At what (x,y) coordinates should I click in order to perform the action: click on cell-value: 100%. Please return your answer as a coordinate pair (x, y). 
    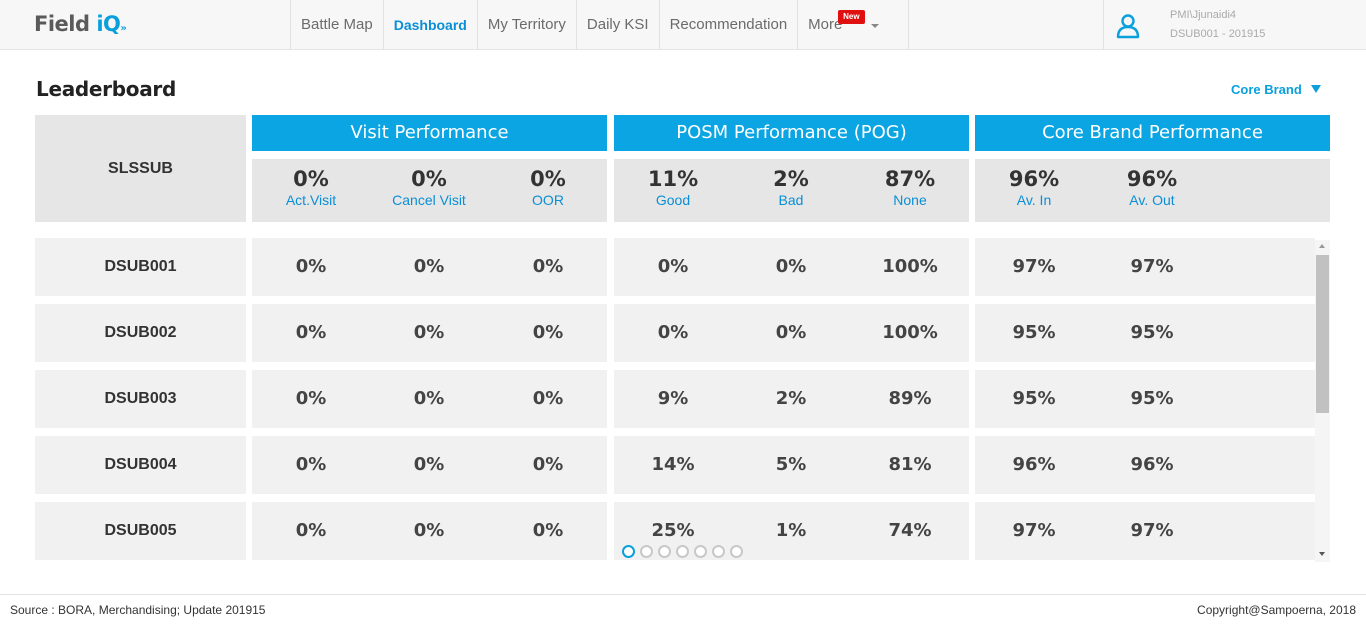
    Looking at the image, I should click on (910, 266).